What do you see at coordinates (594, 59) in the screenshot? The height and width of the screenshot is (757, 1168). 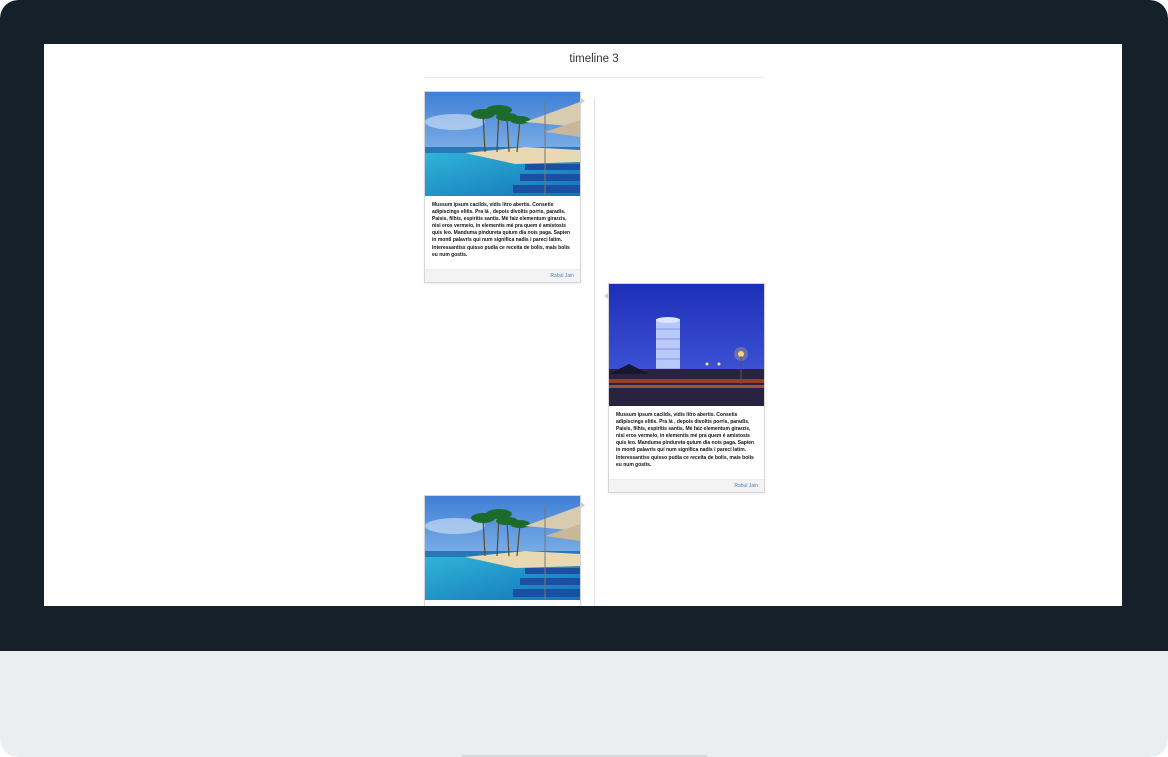 I see `page-title: timeline 3` at bounding box center [594, 59].